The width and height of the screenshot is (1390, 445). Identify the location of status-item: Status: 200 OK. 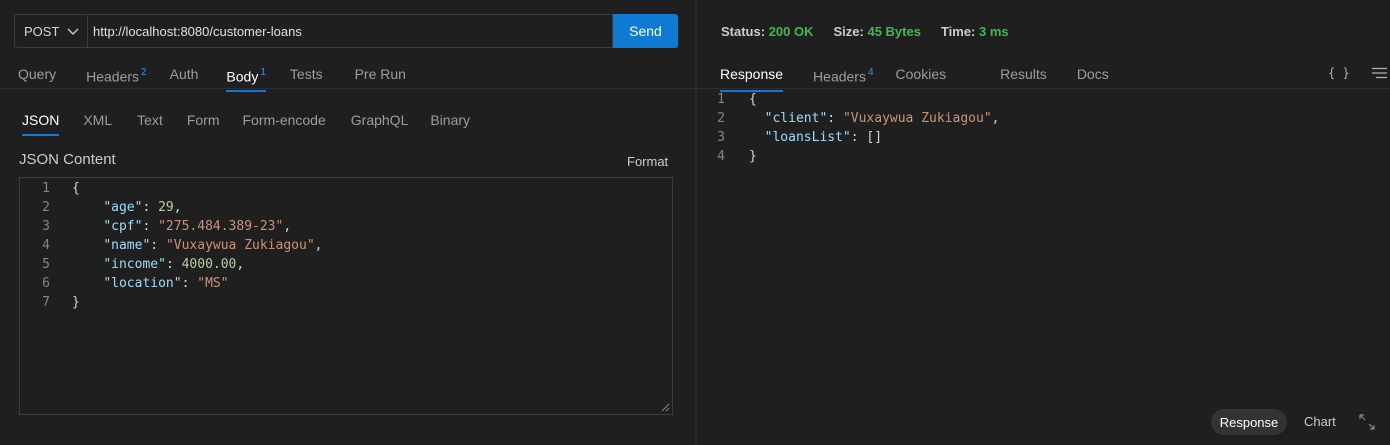
(767, 31).